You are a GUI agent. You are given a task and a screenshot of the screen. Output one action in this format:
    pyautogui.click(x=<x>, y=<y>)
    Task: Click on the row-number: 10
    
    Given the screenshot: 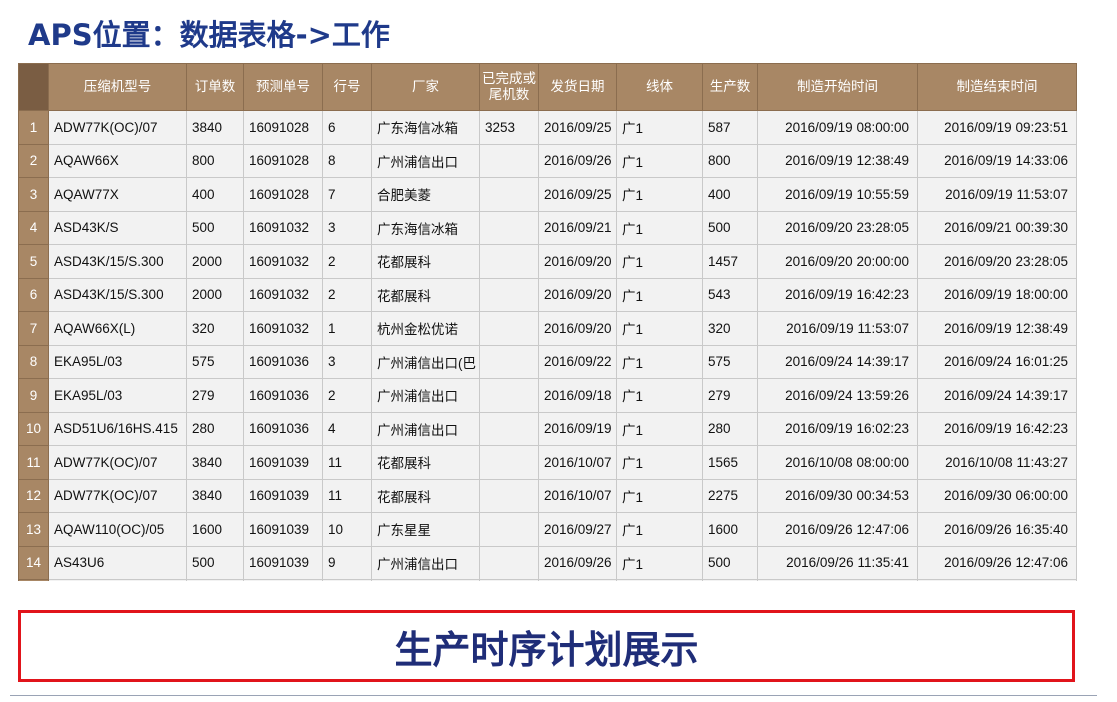 What is the action you would take?
    pyautogui.click(x=33, y=428)
    